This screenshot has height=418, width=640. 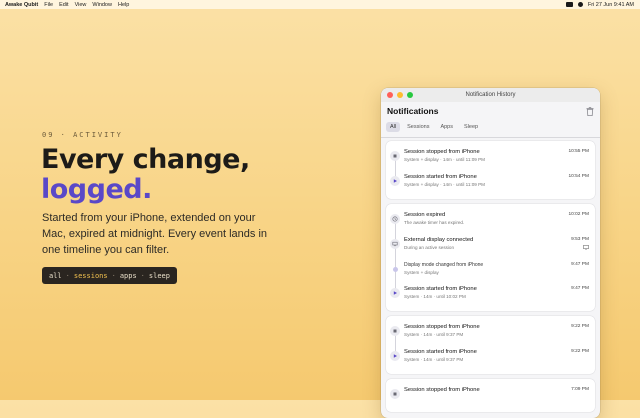 I want to click on window-titlebar: Notification History, so click(x=490, y=95).